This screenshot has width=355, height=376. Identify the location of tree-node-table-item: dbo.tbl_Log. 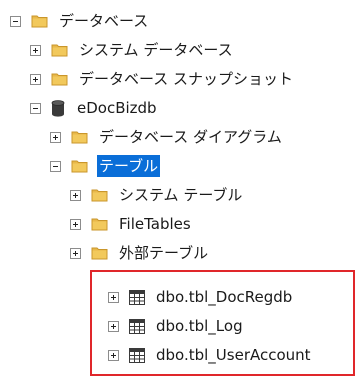
(176, 326).